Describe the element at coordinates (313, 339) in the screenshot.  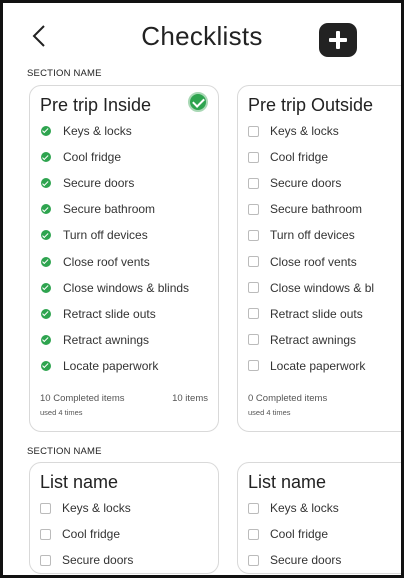
I see `checklist-item-label: Retract awnings` at that location.